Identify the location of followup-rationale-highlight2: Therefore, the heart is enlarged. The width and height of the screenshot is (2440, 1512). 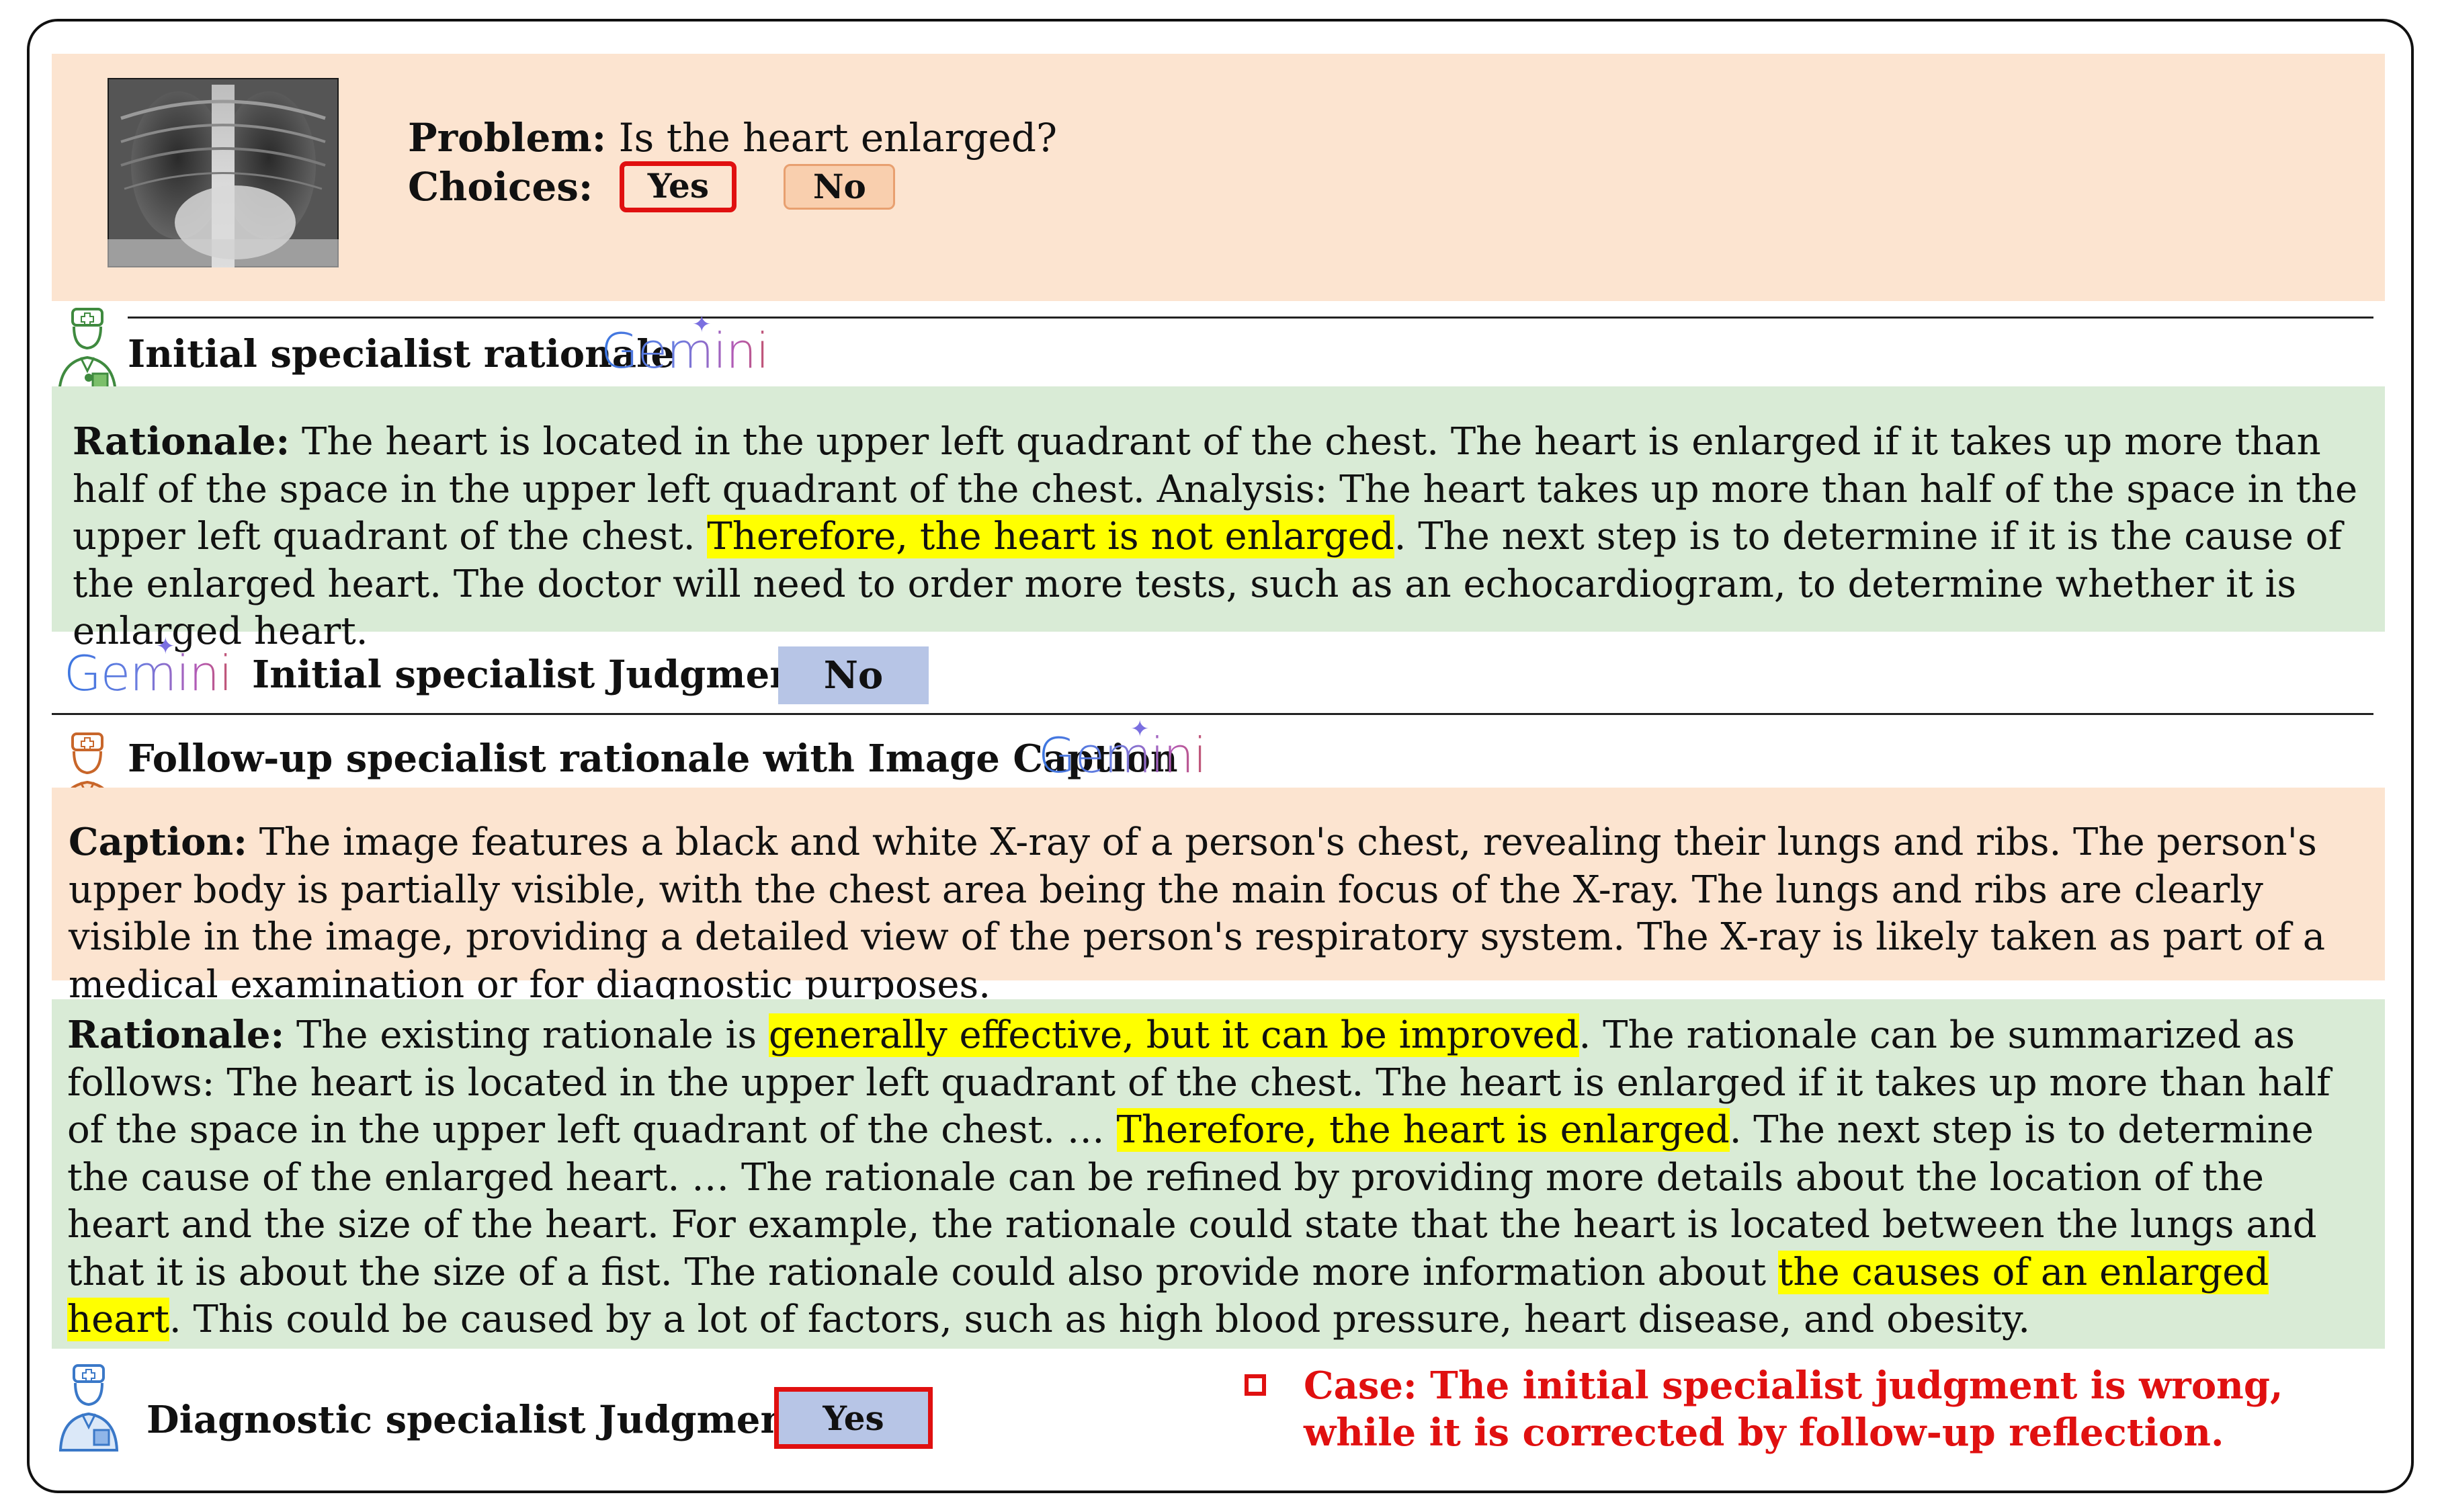
(1423, 1130).